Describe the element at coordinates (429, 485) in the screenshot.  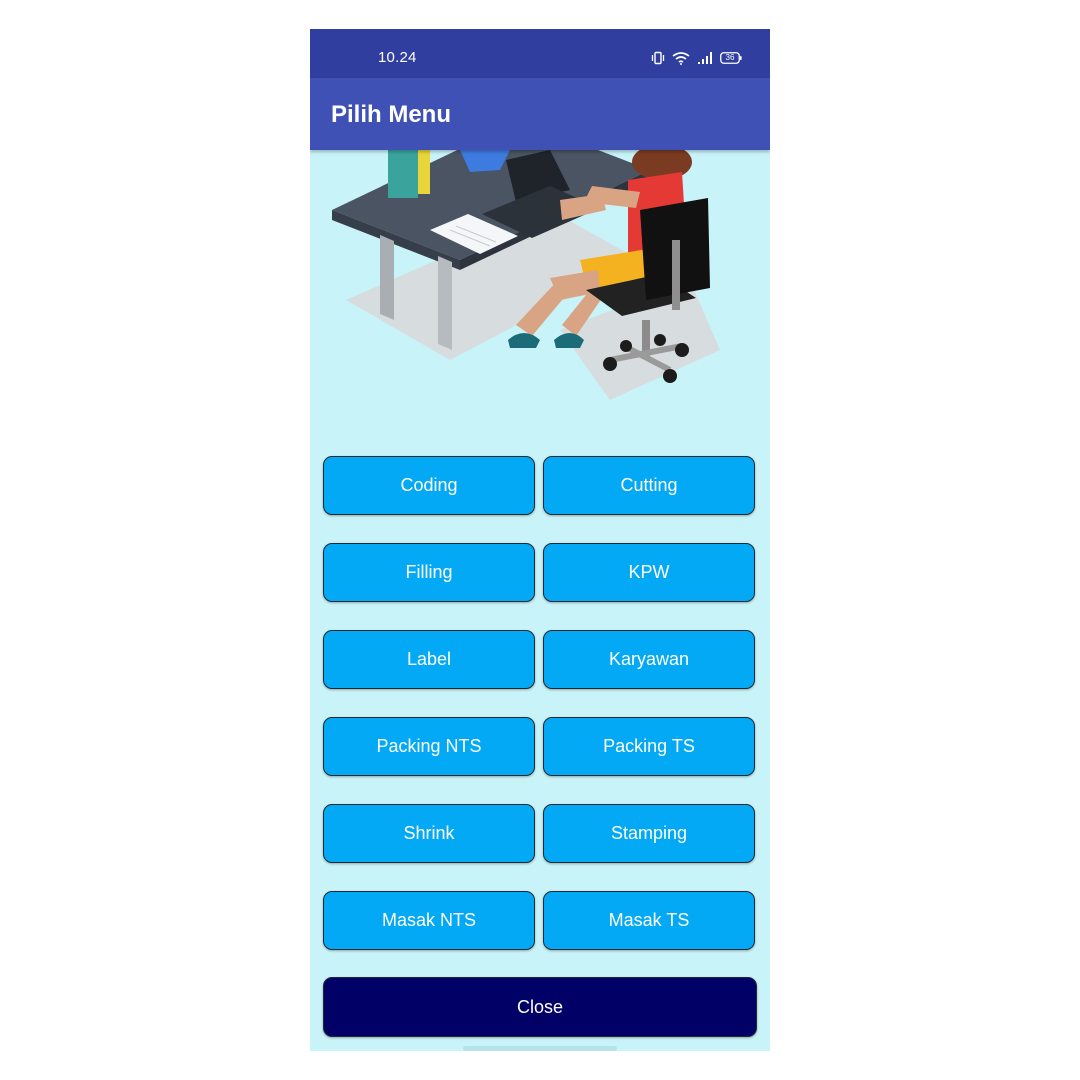
I see `coding-button: Coding` at that location.